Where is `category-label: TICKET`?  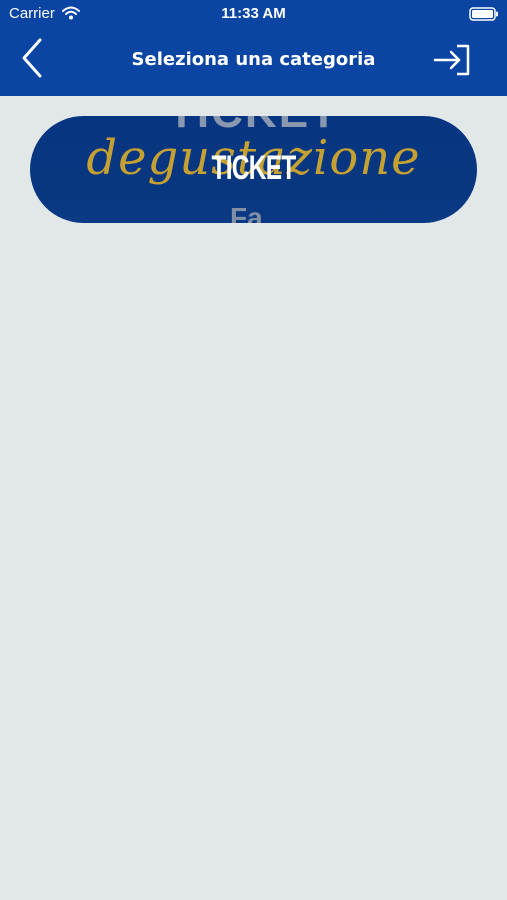 category-label: TICKET is located at coordinates (253, 168).